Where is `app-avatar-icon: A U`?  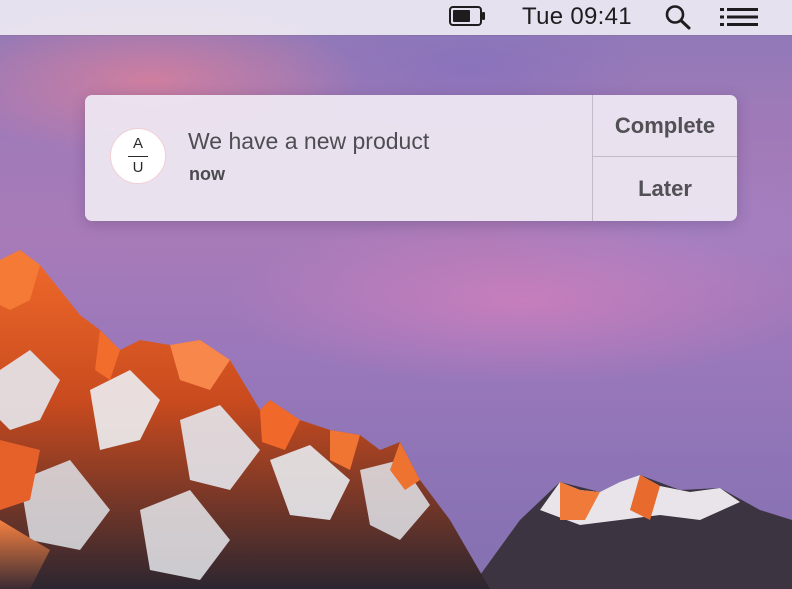
app-avatar-icon: A U is located at coordinates (138, 156).